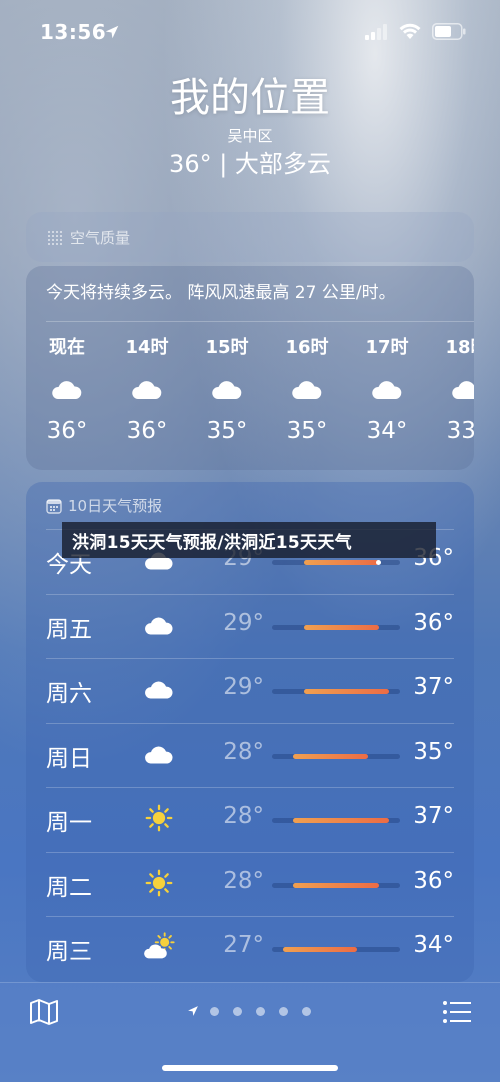 The image size is (500, 1082). I want to click on page-indicator, so click(255, 1011).